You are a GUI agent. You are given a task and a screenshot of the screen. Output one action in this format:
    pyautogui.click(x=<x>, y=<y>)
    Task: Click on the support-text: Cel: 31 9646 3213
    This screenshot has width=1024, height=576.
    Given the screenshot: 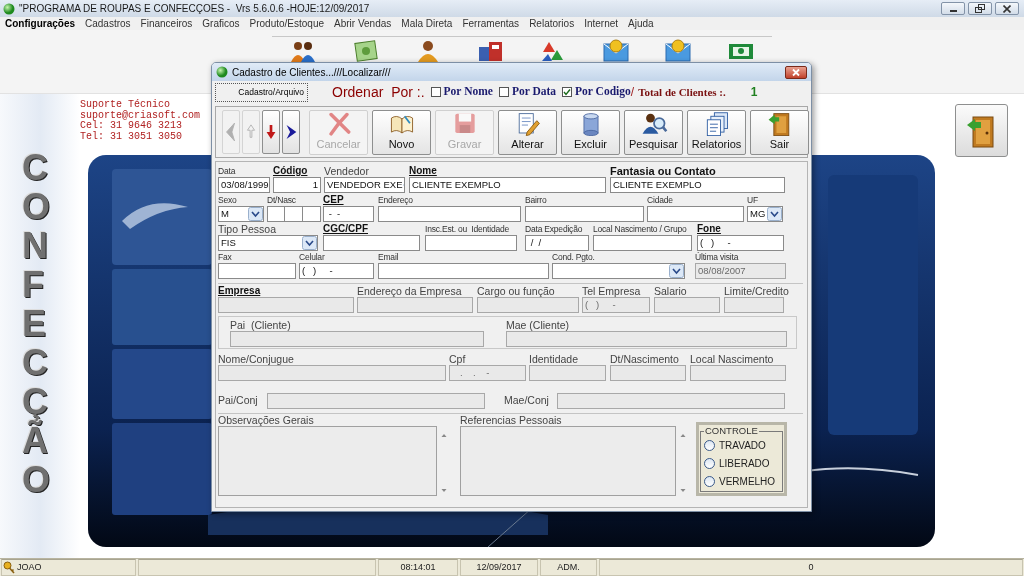 What is the action you would take?
    pyautogui.click(x=131, y=126)
    